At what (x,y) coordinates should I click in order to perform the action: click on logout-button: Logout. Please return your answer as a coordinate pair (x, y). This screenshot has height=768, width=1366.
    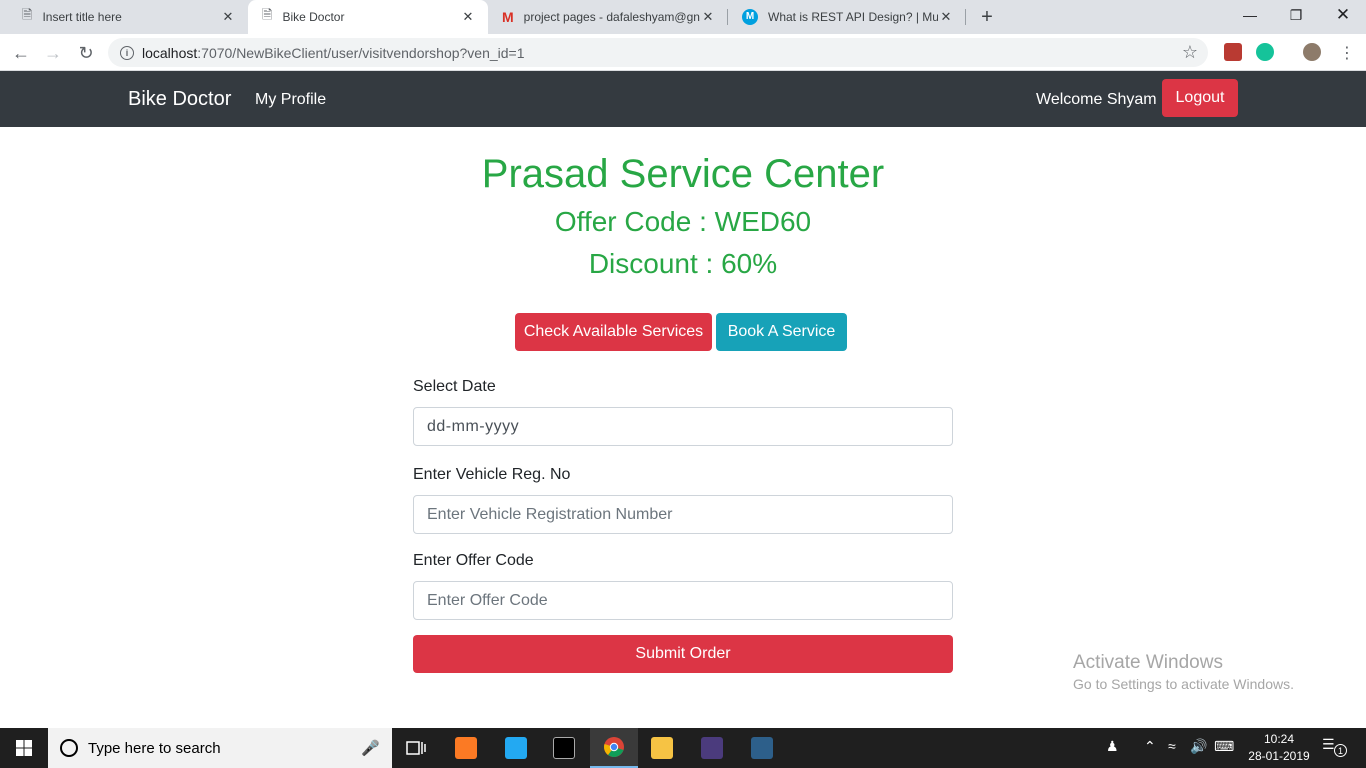
    Looking at the image, I should click on (1200, 98).